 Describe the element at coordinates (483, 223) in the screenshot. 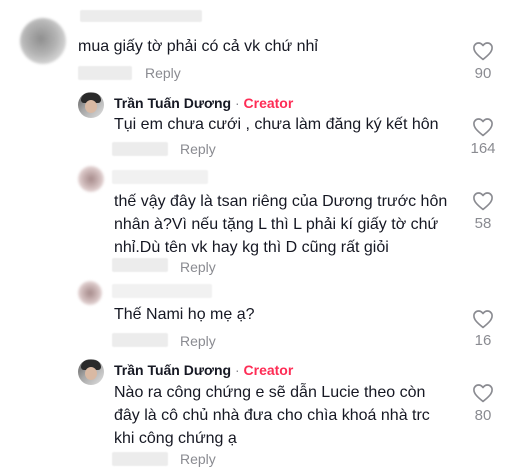

I see `like-count: 58` at that location.